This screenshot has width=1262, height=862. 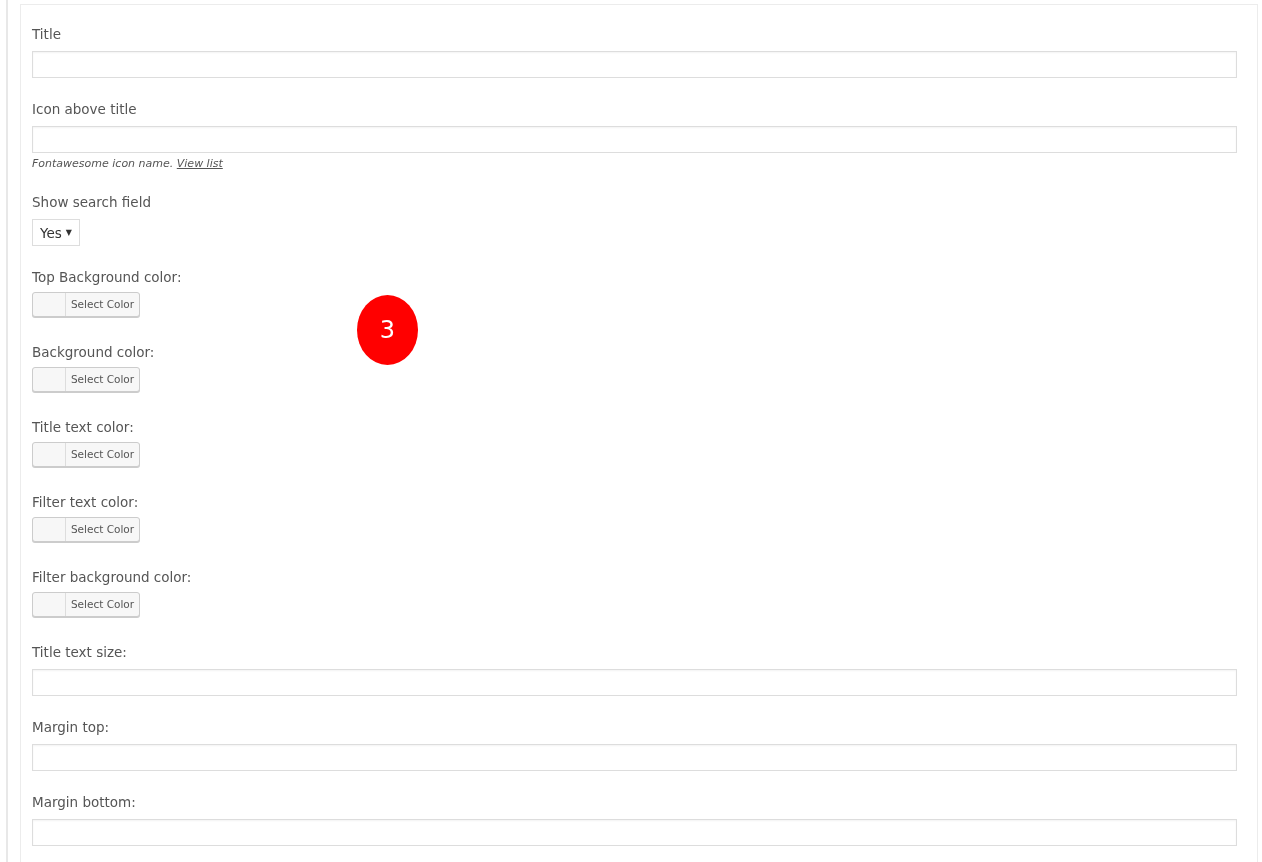 What do you see at coordinates (71, 727) in the screenshot?
I see `field-label: Margin top:` at bounding box center [71, 727].